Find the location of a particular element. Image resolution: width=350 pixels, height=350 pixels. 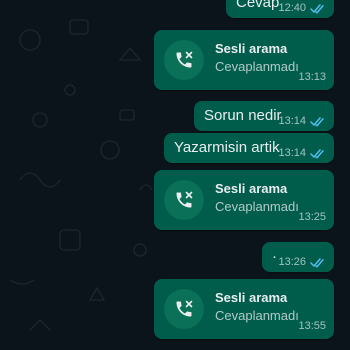

missed-call-bubble: Sesli arama Cevaplanmadı 13:25 is located at coordinates (244, 200).